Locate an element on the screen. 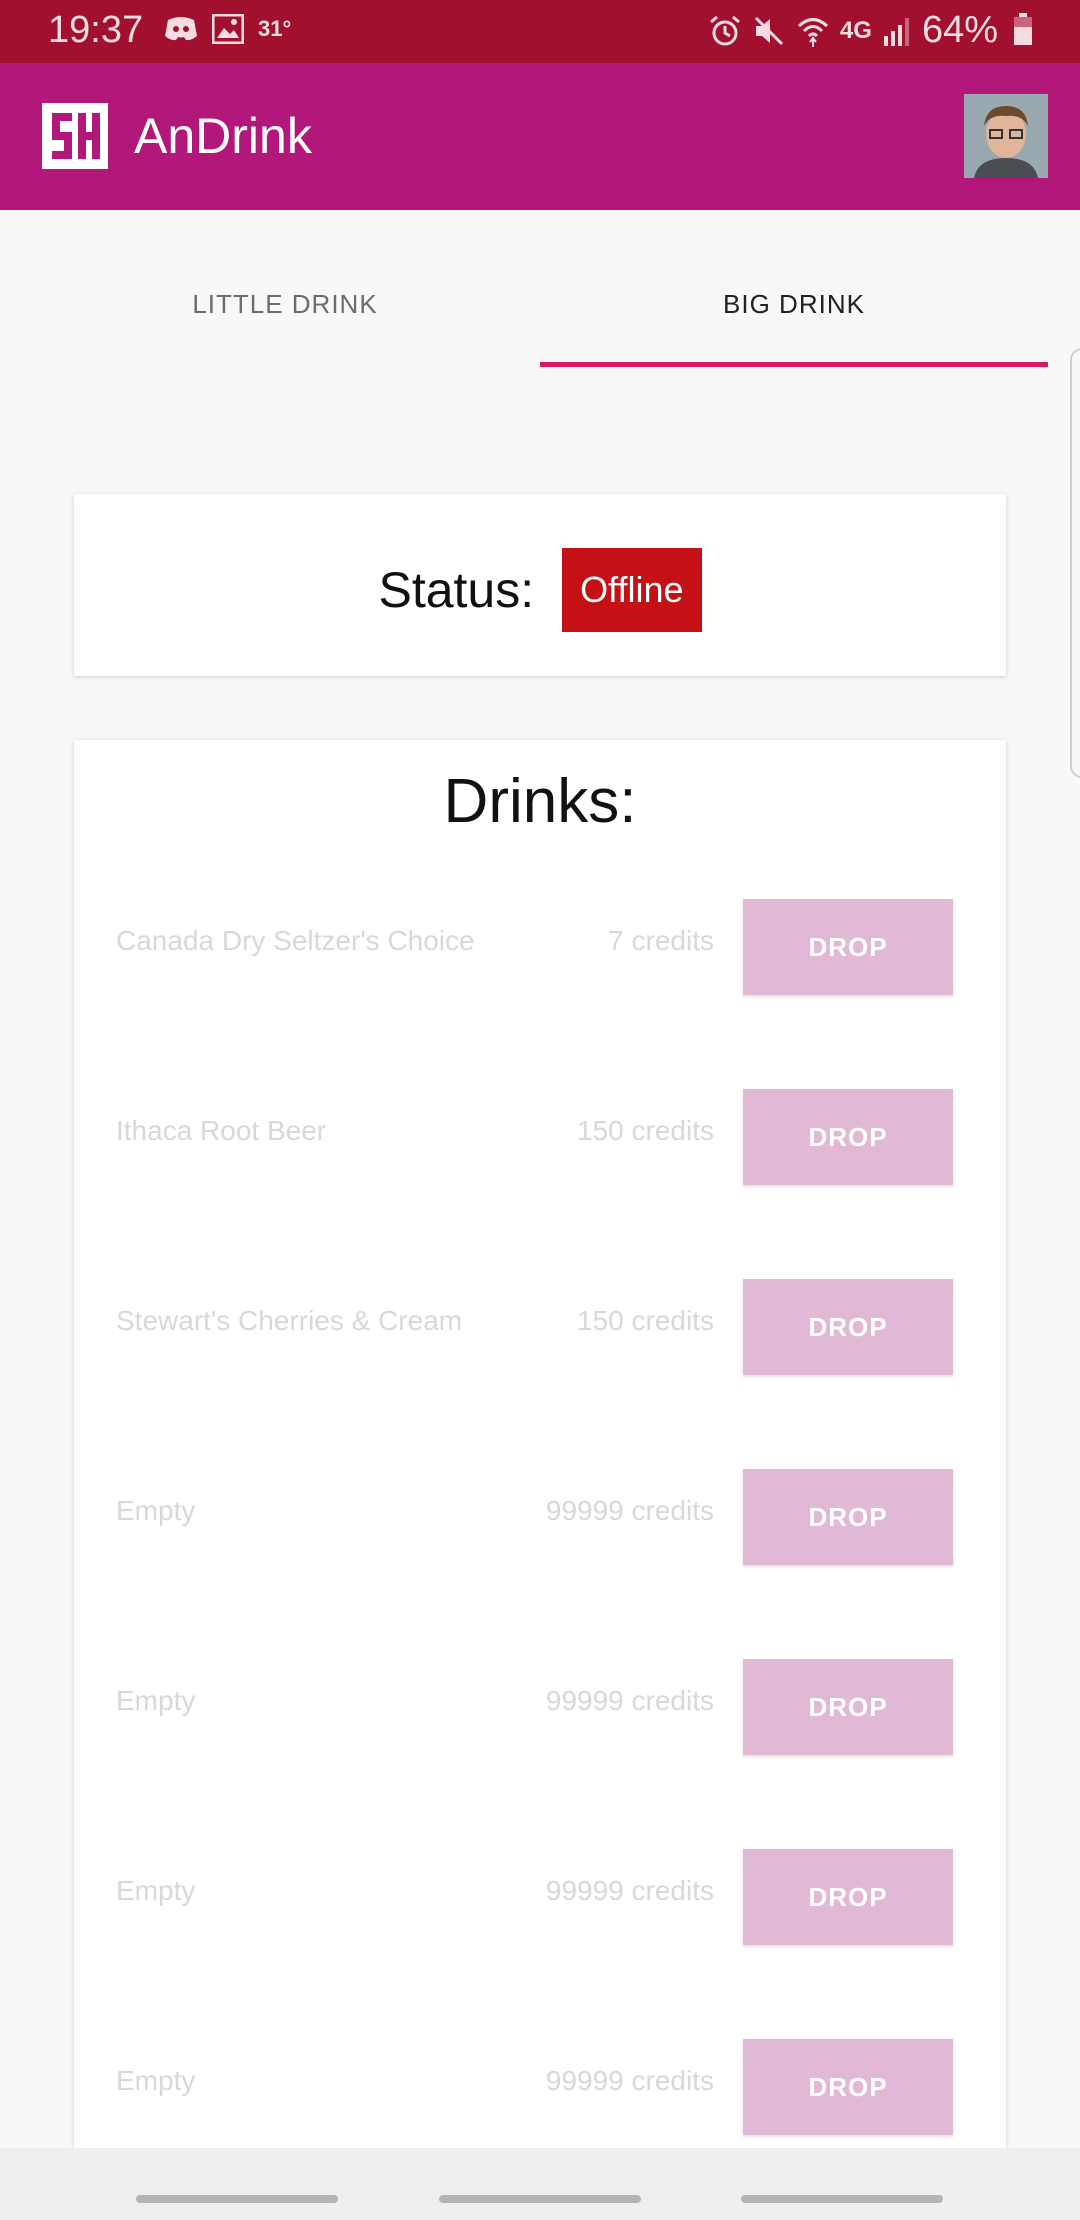 This screenshot has width=1080, height=2220. battery-percent: 64% is located at coordinates (959, 30).